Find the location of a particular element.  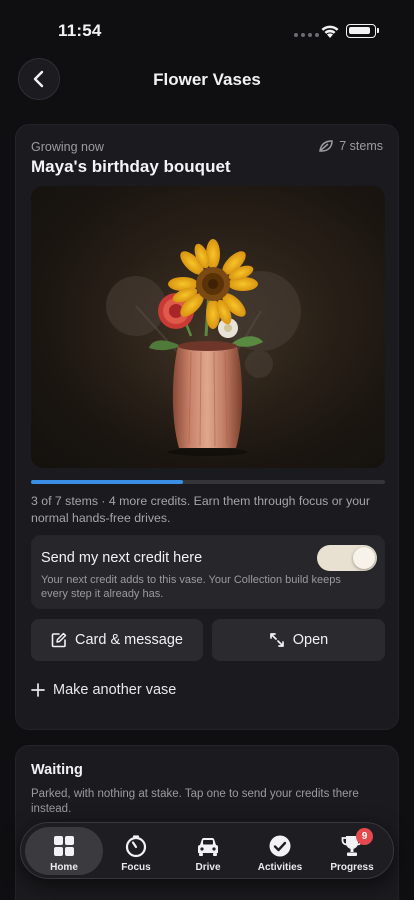

stems-badge: 7 stems is located at coordinates (351, 146).